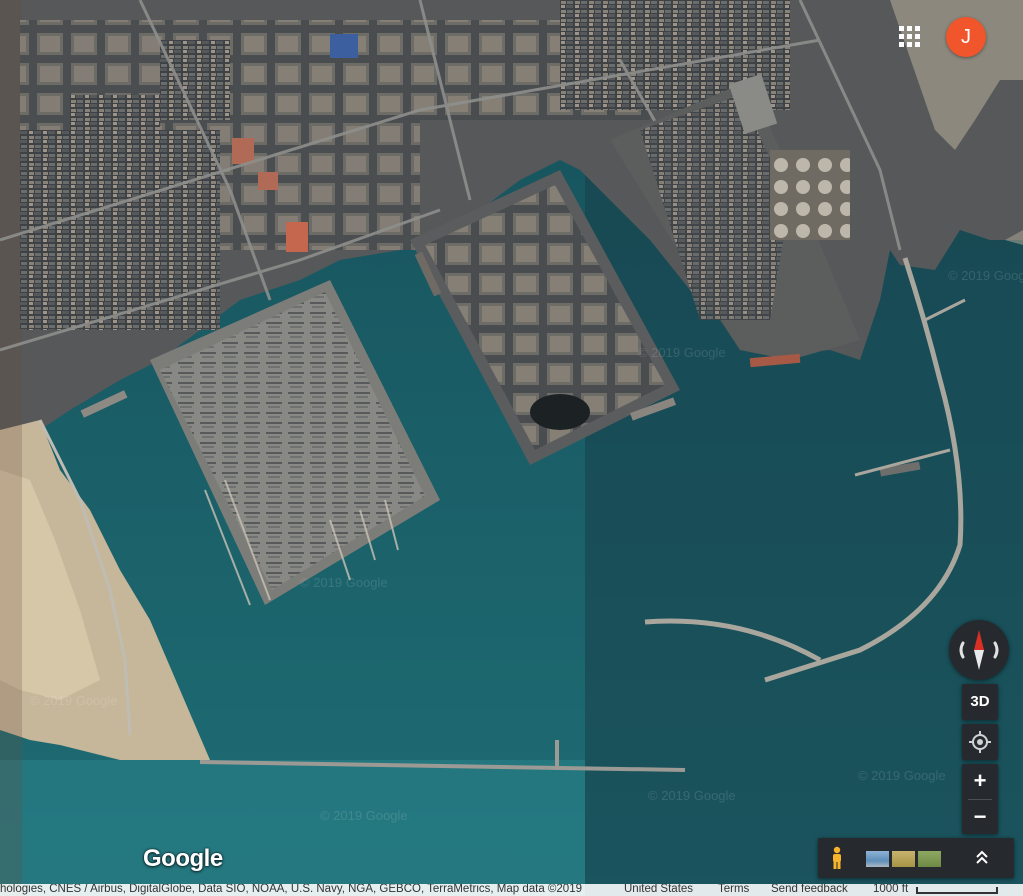  What do you see at coordinates (658, 890) in the screenshot?
I see `country-link: United States` at bounding box center [658, 890].